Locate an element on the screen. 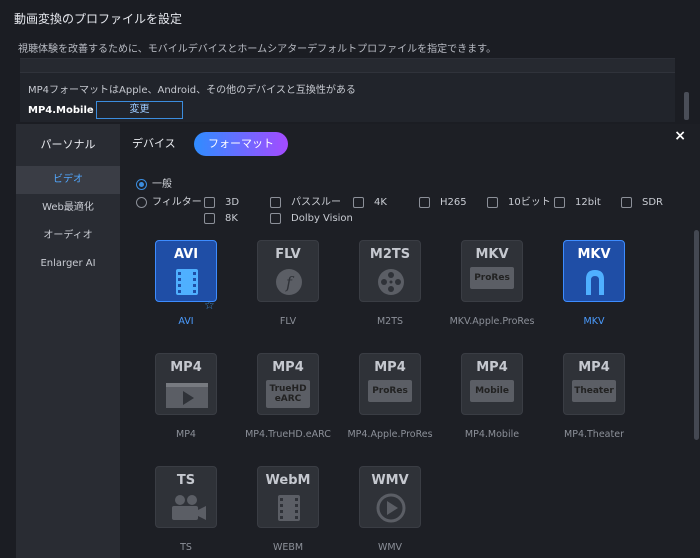 This screenshot has height=558, width=700. tile-label: FLV is located at coordinates (288, 254).